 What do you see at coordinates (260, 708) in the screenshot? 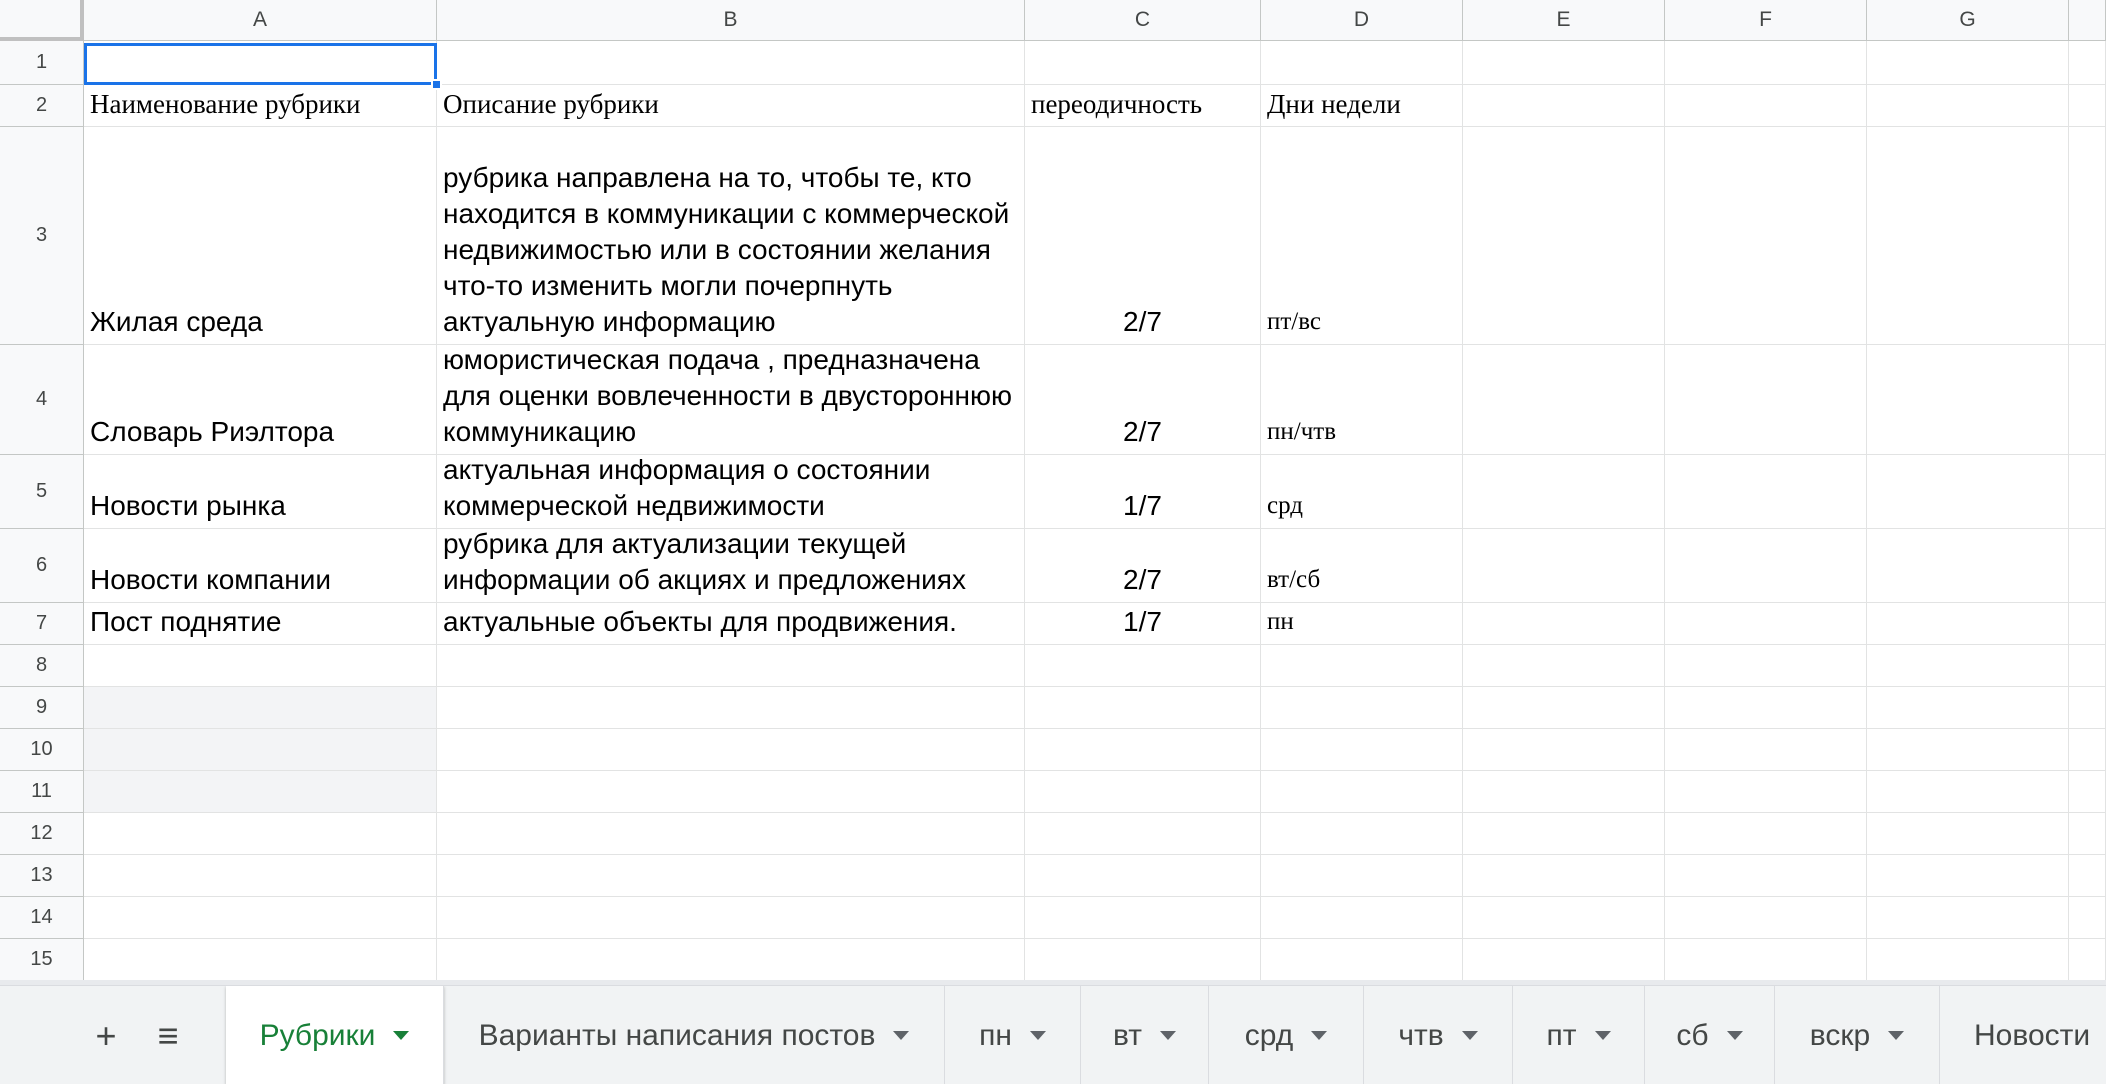
I see `cell-a9` at bounding box center [260, 708].